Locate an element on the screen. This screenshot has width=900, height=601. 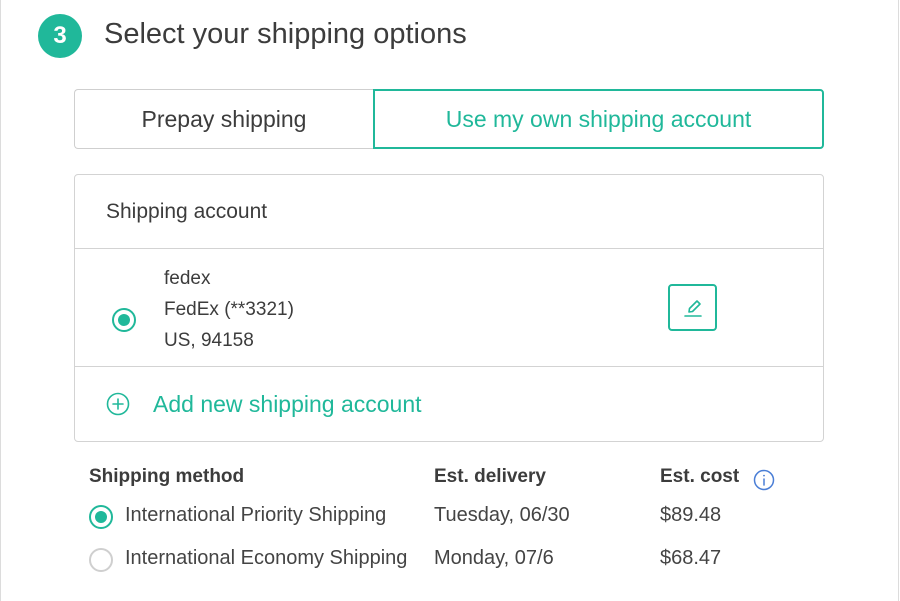
account-details: fedex FedEx (**3321) US, 94158 is located at coordinates (229, 309).